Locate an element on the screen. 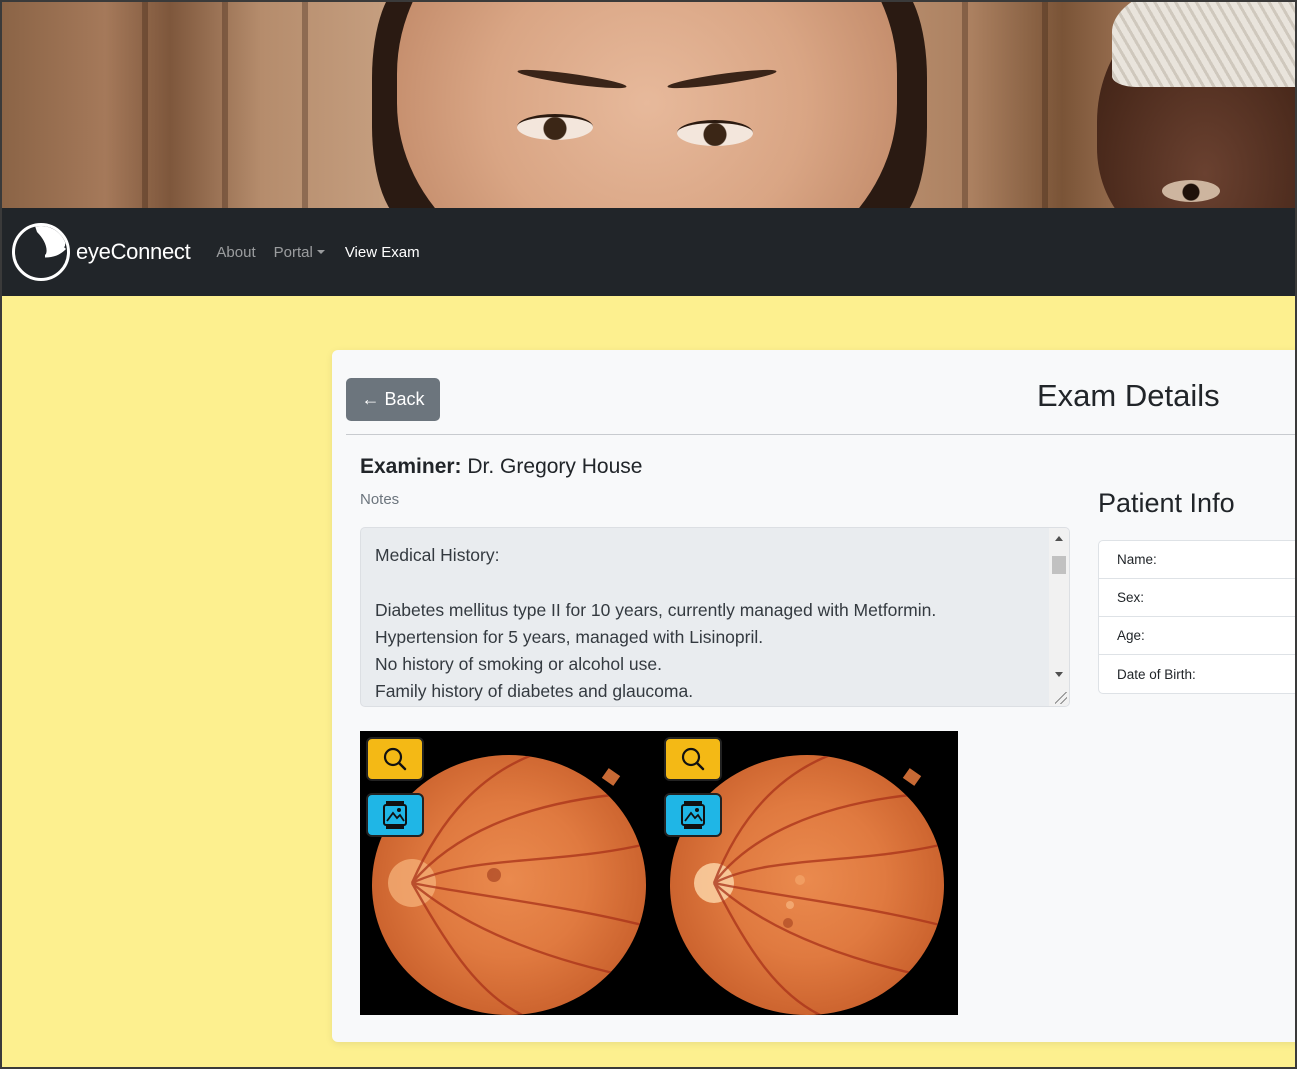 This screenshot has height=1069, width=1297. nav-link-view-exam: View Exam is located at coordinates (382, 252).